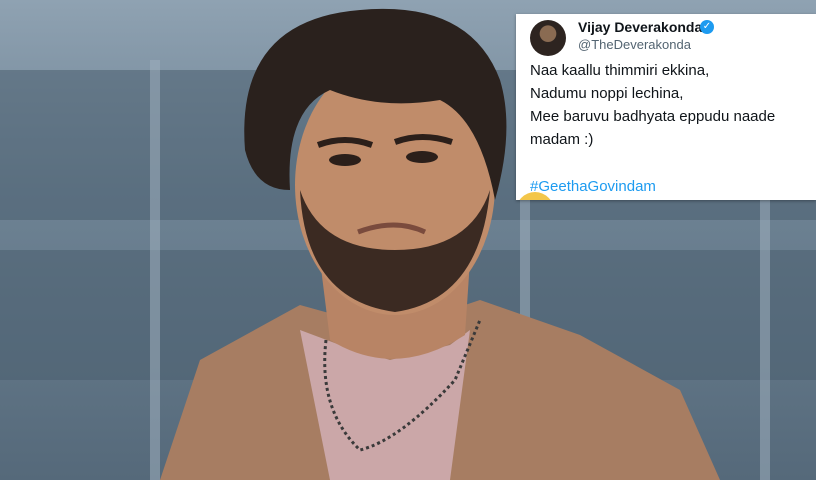  What do you see at coordinates (653, 116) in the screenshot?
I see `tweet-text-line: Mee baruvu badhyata eppudu naade` at bounding box center [653, 116].